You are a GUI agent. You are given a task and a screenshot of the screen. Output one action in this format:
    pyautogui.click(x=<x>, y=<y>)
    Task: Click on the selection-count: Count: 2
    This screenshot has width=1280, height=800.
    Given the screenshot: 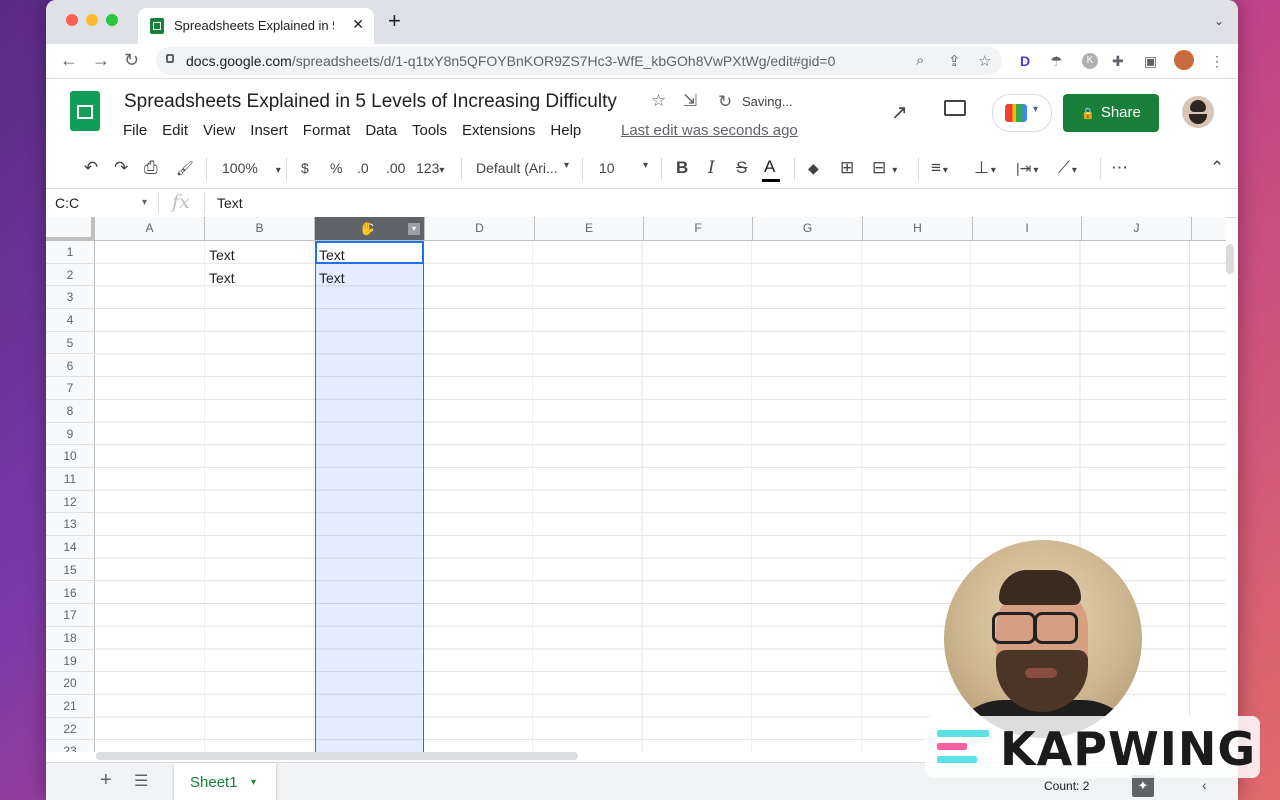 What is the action you would take?
    pyautogui.click(x=1066, y=786)
    